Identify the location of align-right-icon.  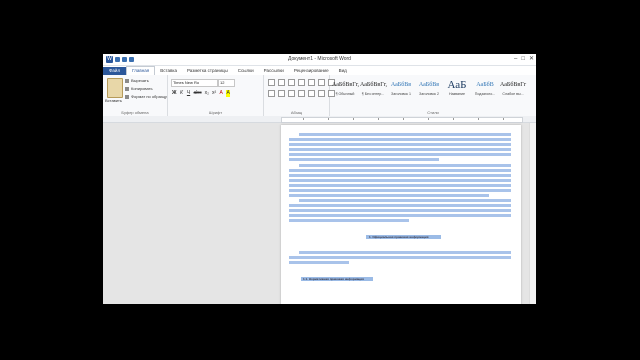
(291, 93).